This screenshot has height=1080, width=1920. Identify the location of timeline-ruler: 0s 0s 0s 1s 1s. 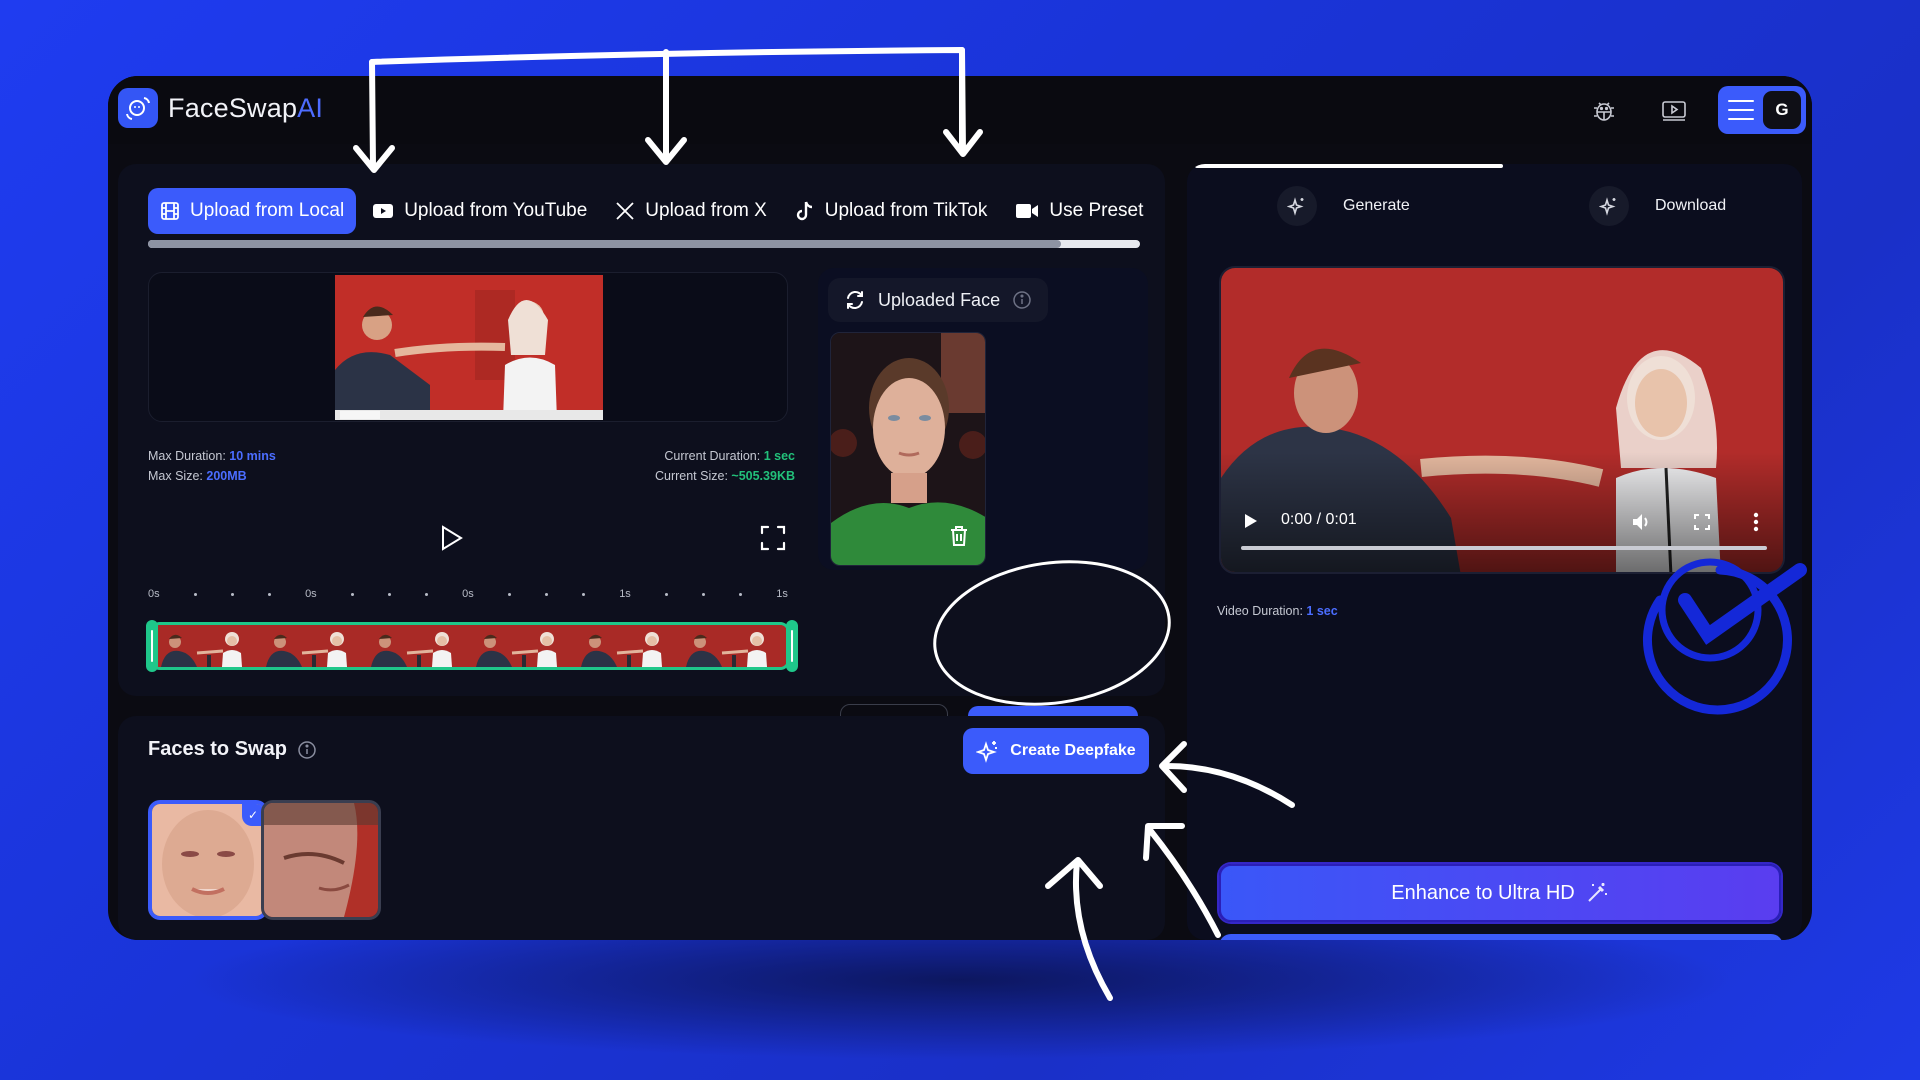
(468, 594).